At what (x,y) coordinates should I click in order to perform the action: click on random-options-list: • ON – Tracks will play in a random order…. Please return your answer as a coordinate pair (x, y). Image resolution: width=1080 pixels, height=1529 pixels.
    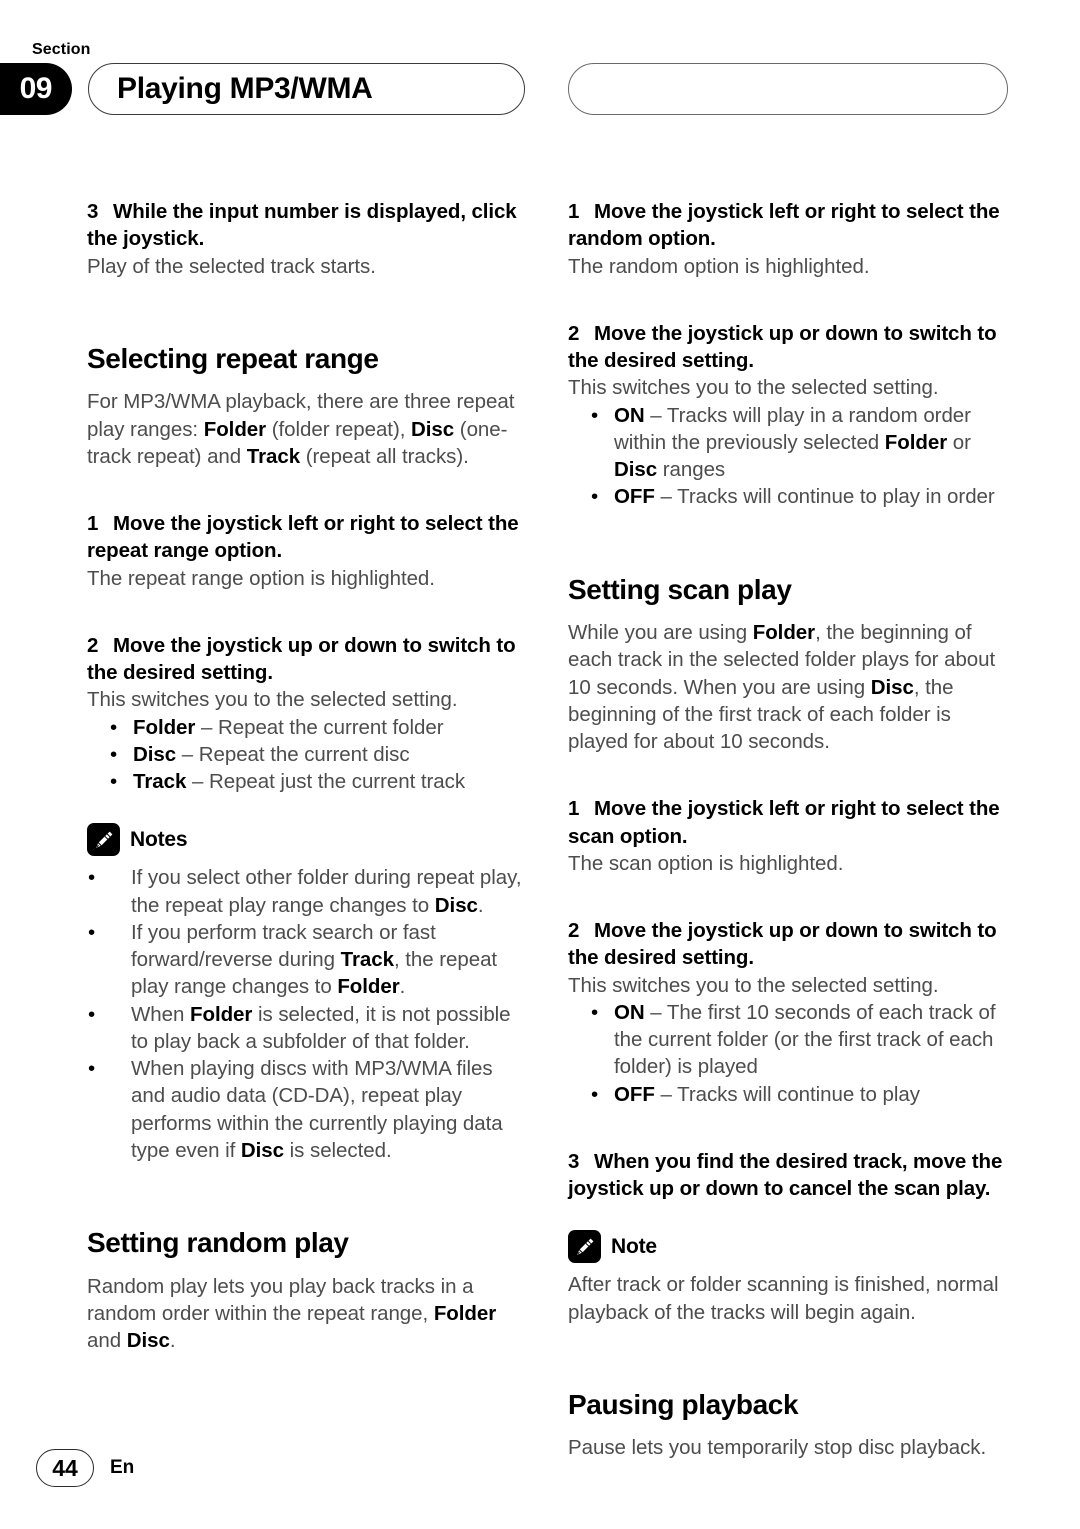
    Looking at the image, I should click on (788, 456).